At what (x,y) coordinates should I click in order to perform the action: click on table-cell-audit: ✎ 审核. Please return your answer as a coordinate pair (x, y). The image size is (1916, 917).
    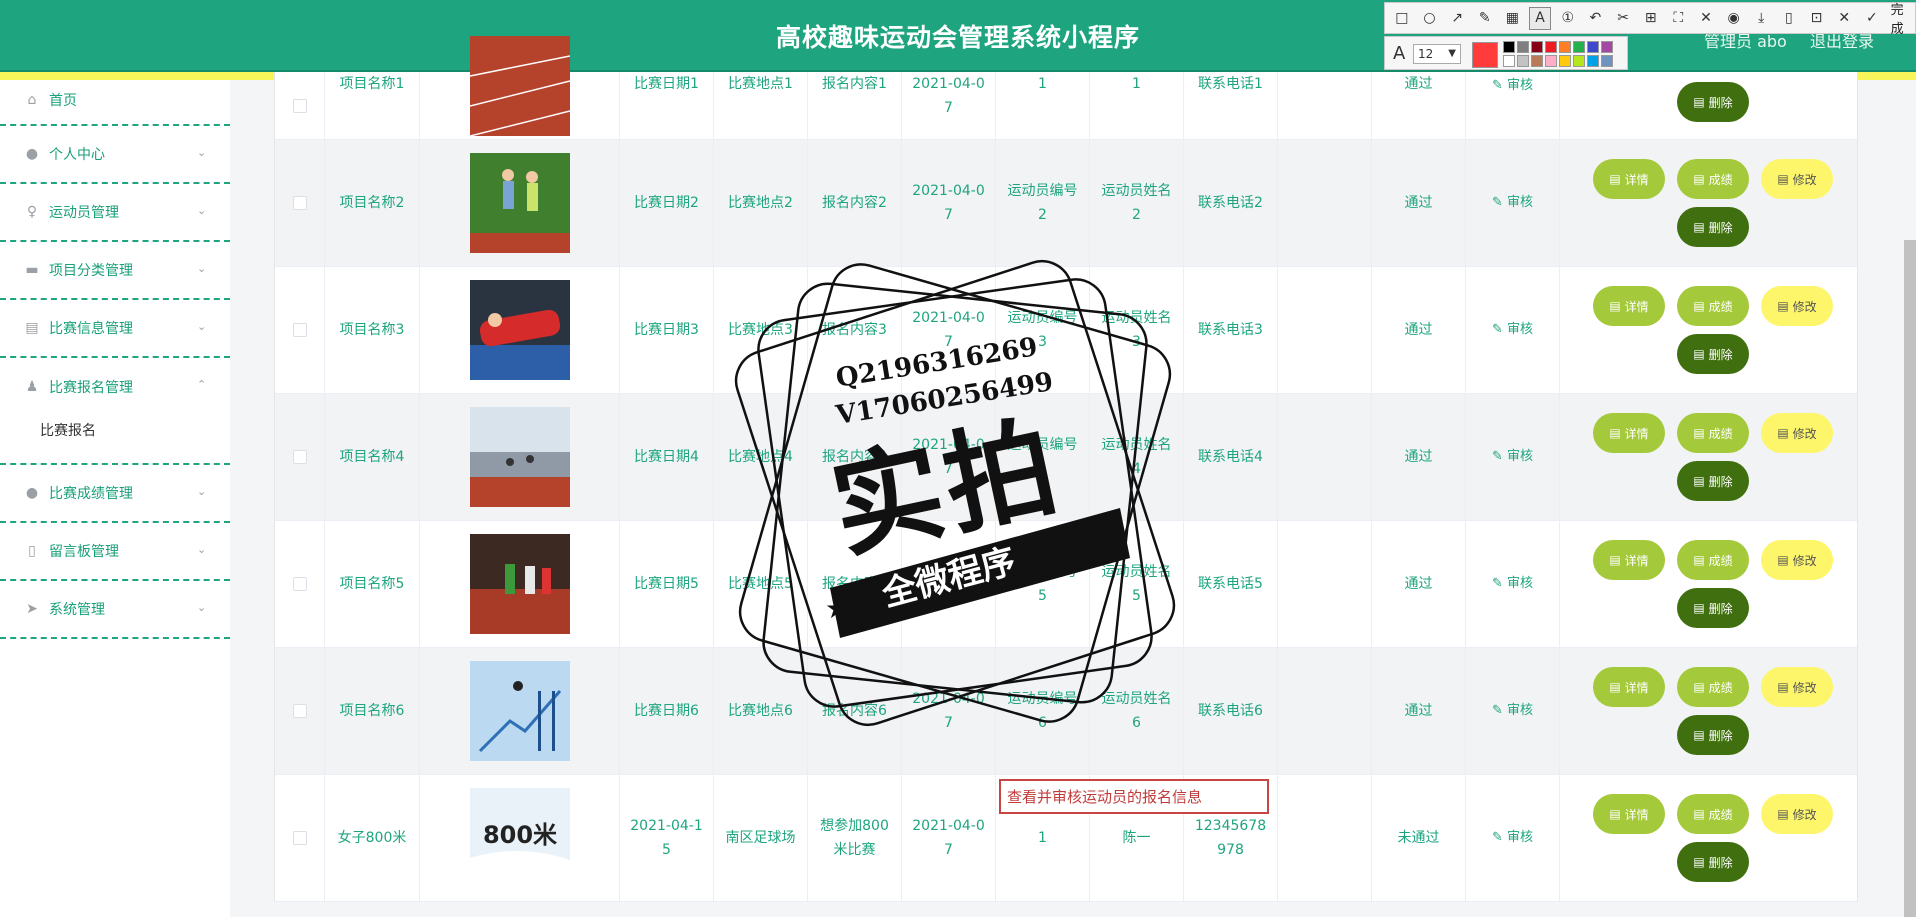
    Looking at the image, I should click on (1513, 584).